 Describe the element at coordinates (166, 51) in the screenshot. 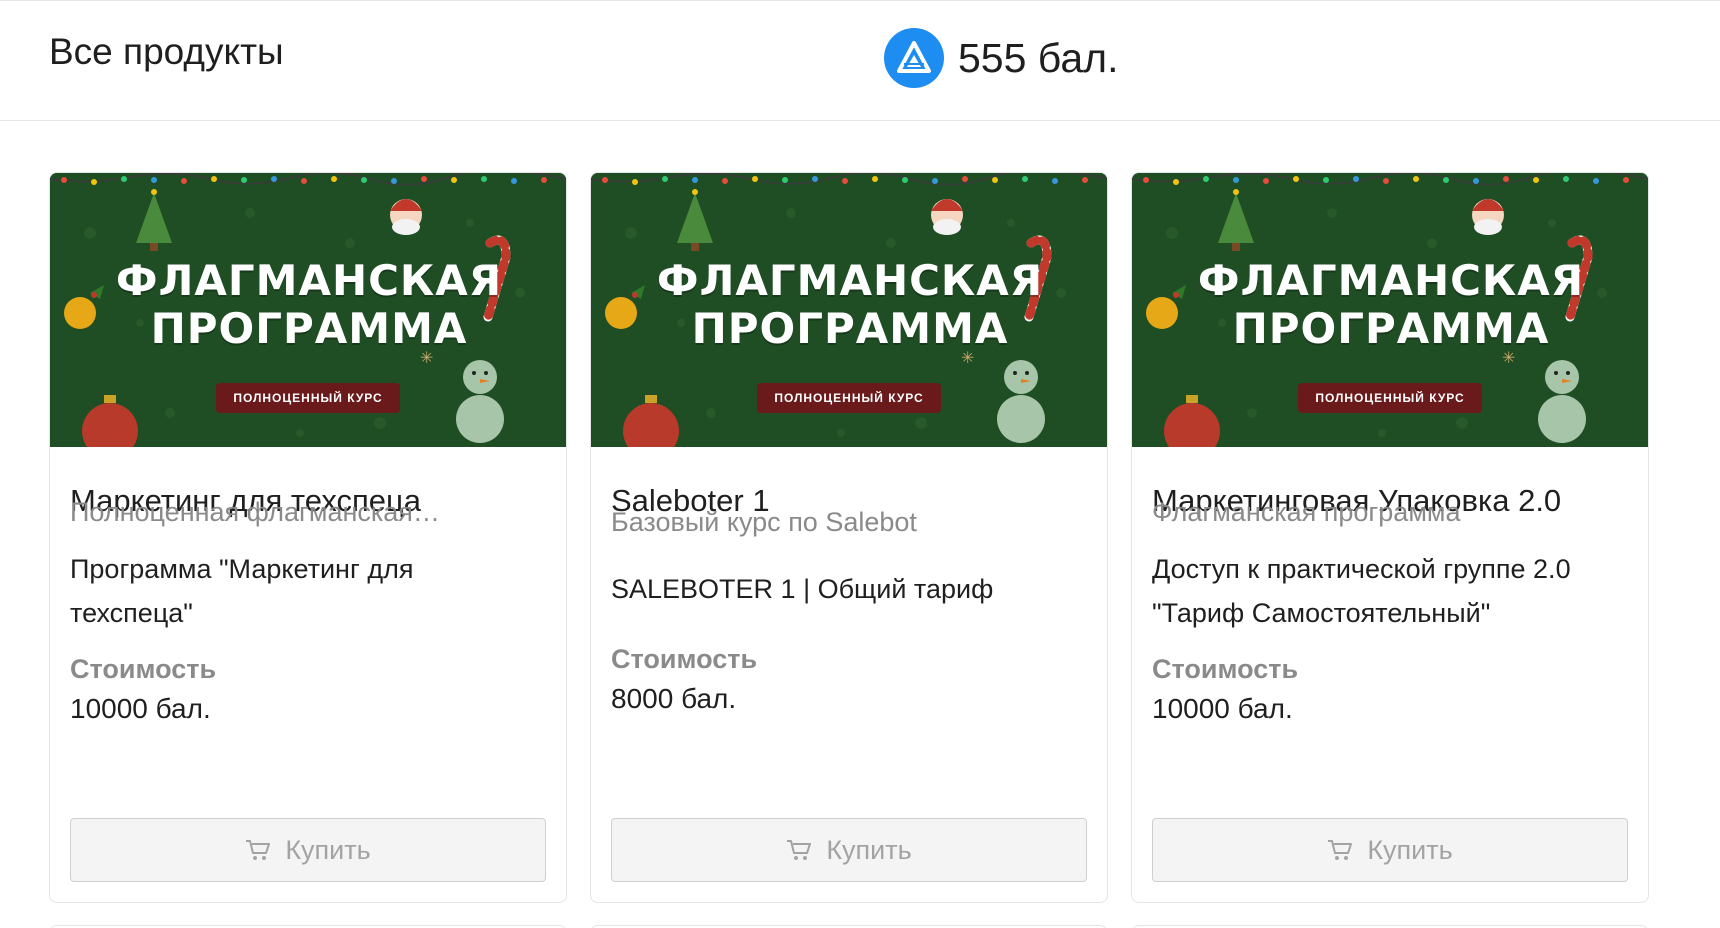

I see `page-title: Все продукты` at that location.